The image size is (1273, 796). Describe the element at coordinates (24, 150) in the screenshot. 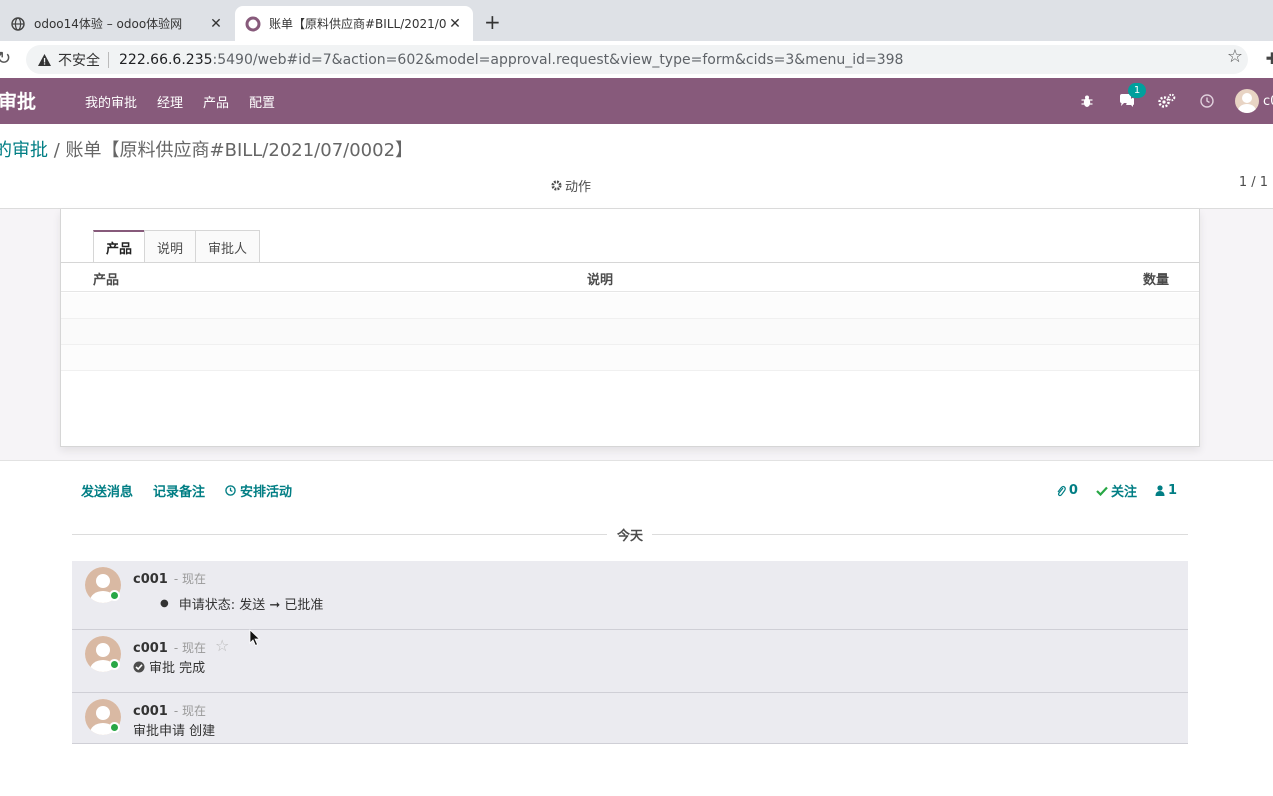

I see `breadcrumb-parent: 的审批` at that location.